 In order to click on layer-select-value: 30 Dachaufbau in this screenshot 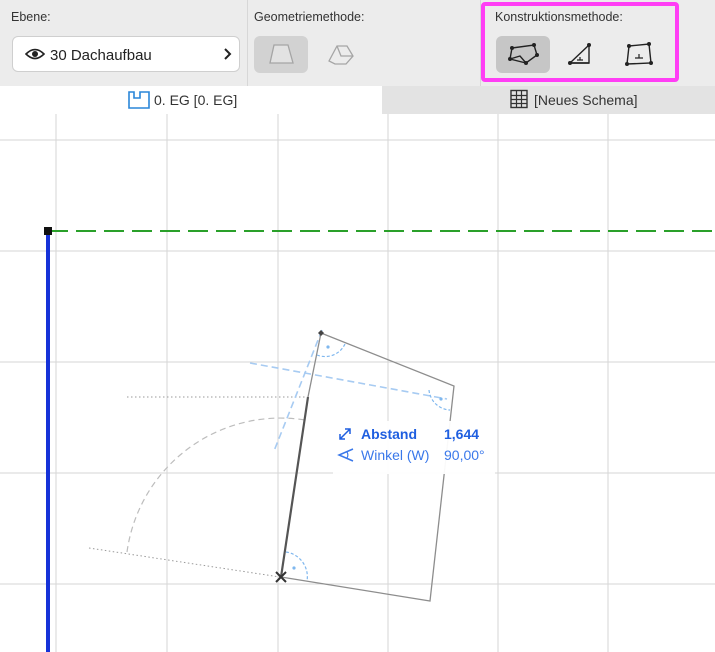, I will do `click(101, 55)`.